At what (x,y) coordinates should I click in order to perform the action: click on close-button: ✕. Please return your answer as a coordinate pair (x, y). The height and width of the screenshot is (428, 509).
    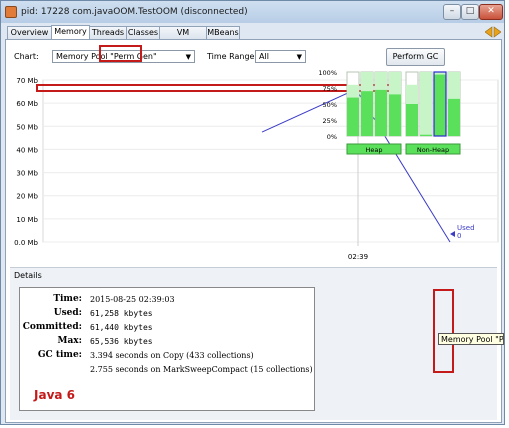
    Looking at the image, I should click on (491, 12).